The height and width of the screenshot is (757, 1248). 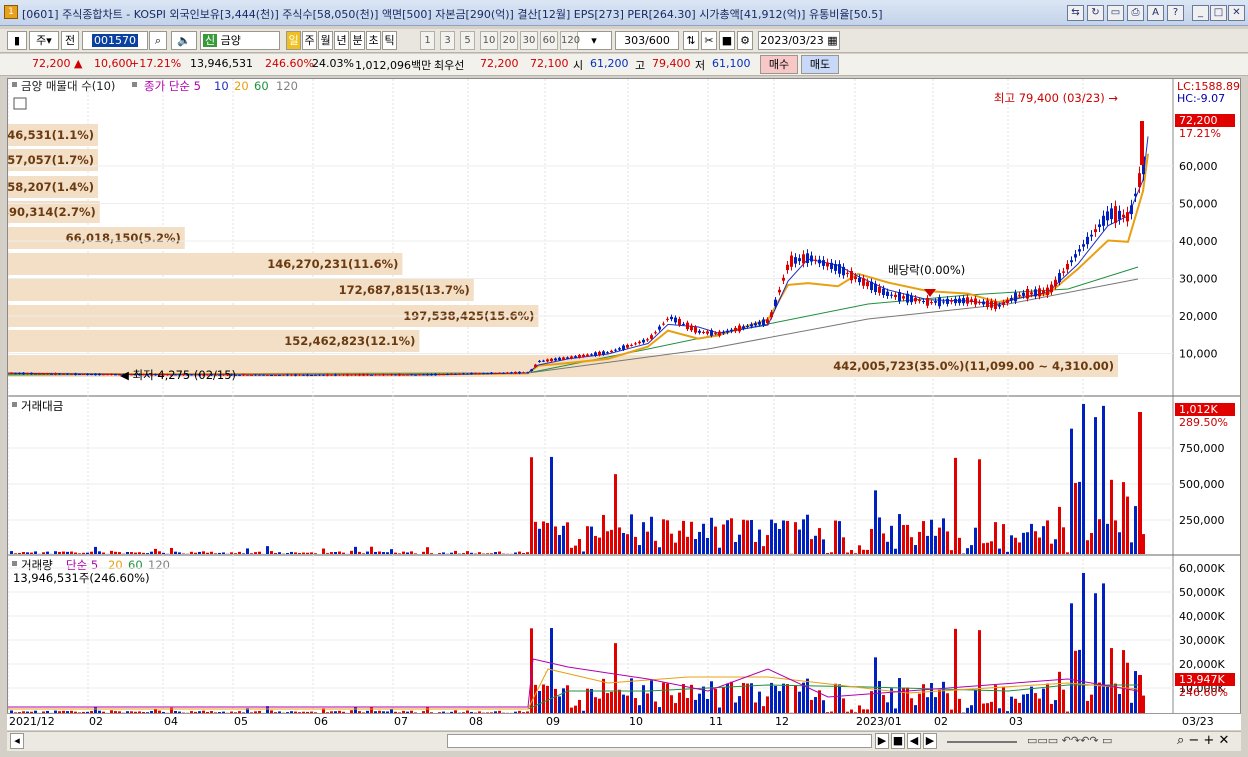 I want to click on sell-button: 매도, so click(x=820, y=64).